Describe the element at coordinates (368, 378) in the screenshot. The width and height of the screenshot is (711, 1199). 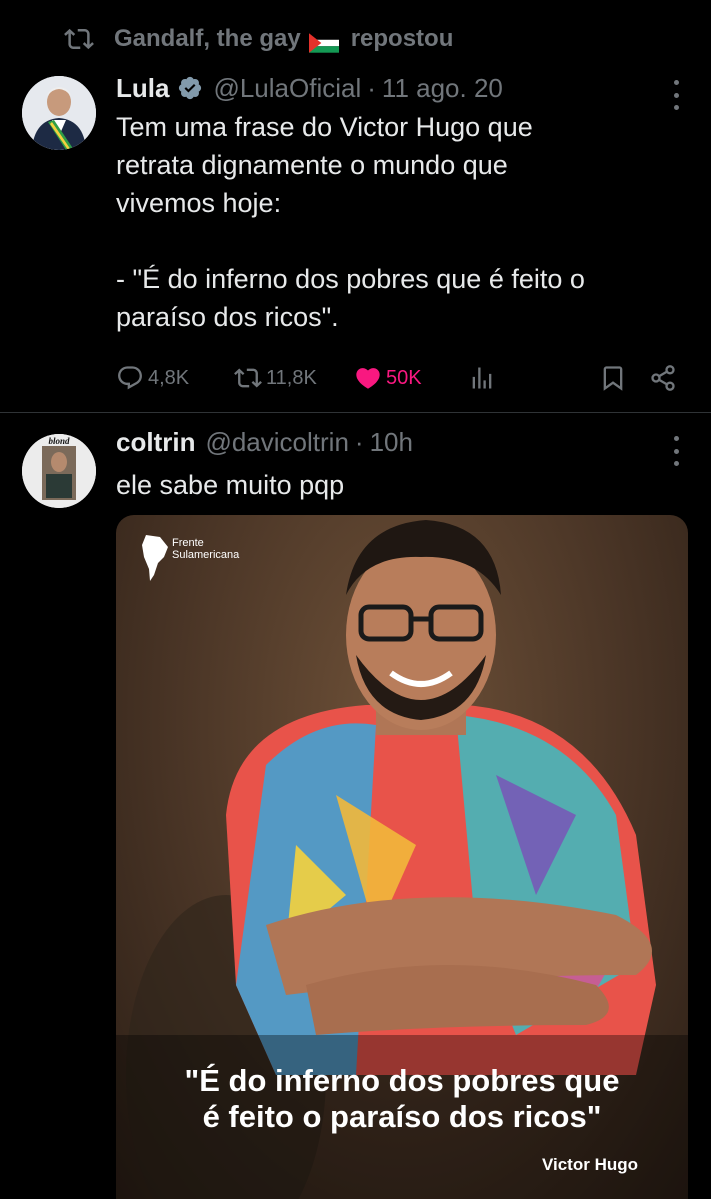
I see `heart-icon` at that location.